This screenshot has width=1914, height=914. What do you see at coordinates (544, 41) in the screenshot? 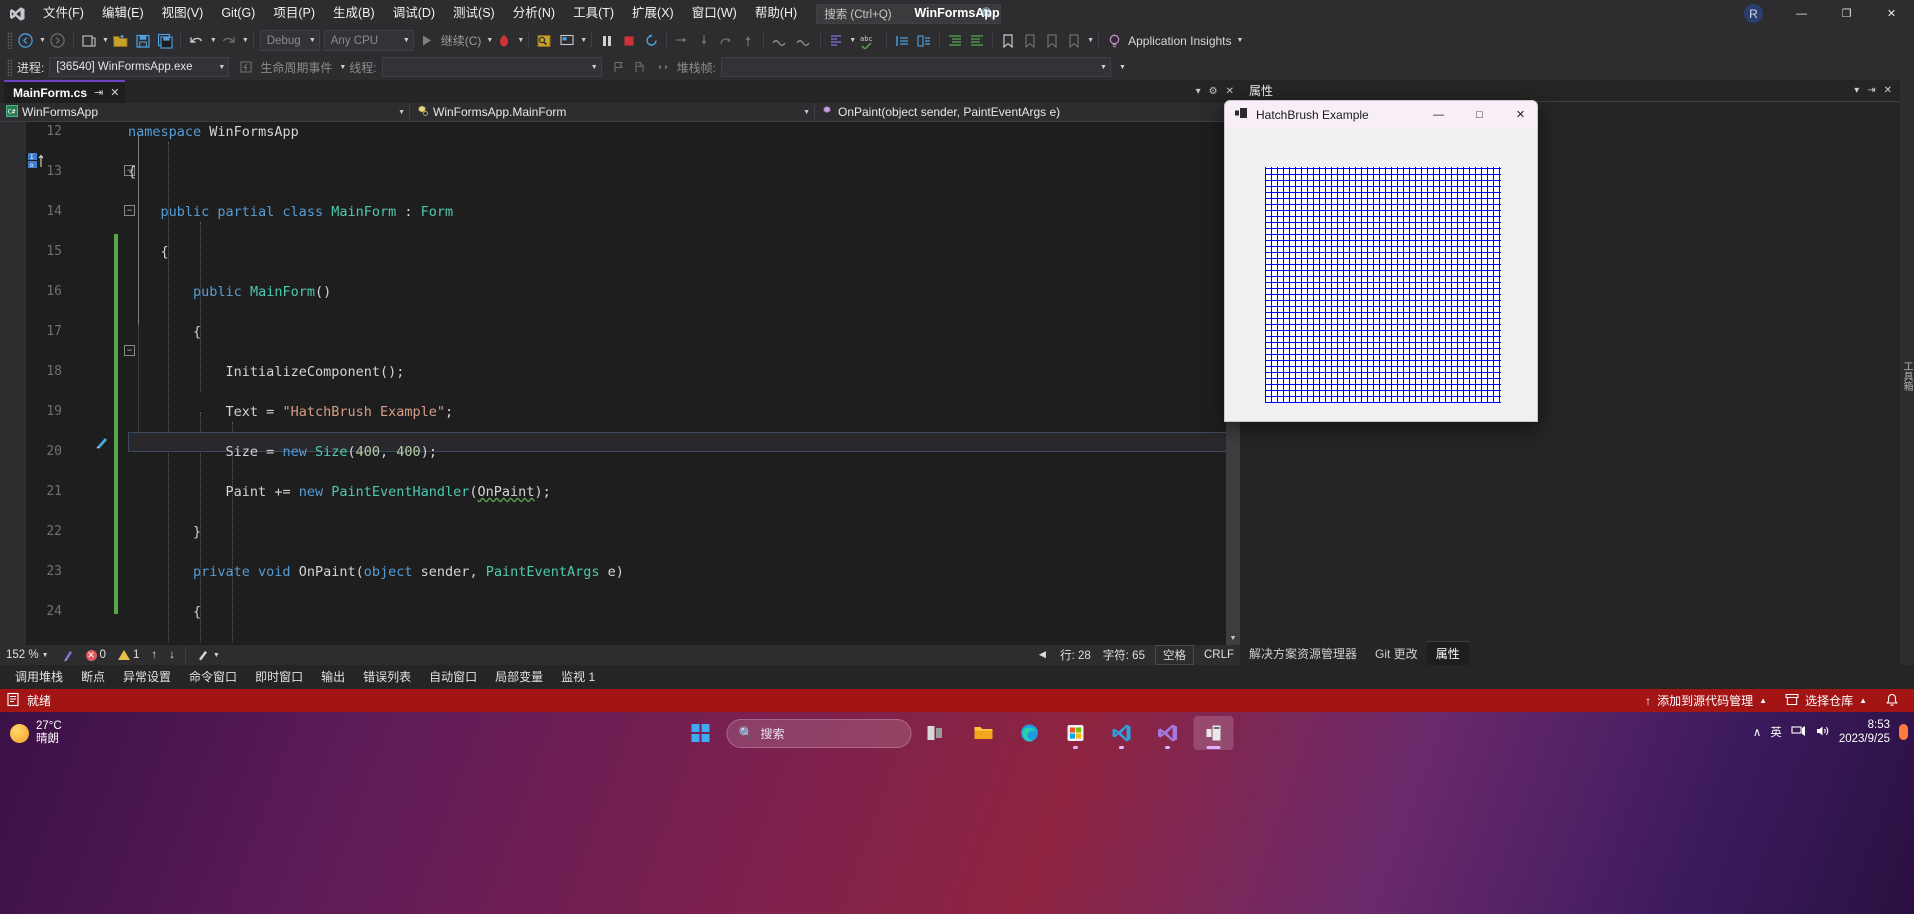
I see `attach-process-icon` at bounding box center [544, 41].